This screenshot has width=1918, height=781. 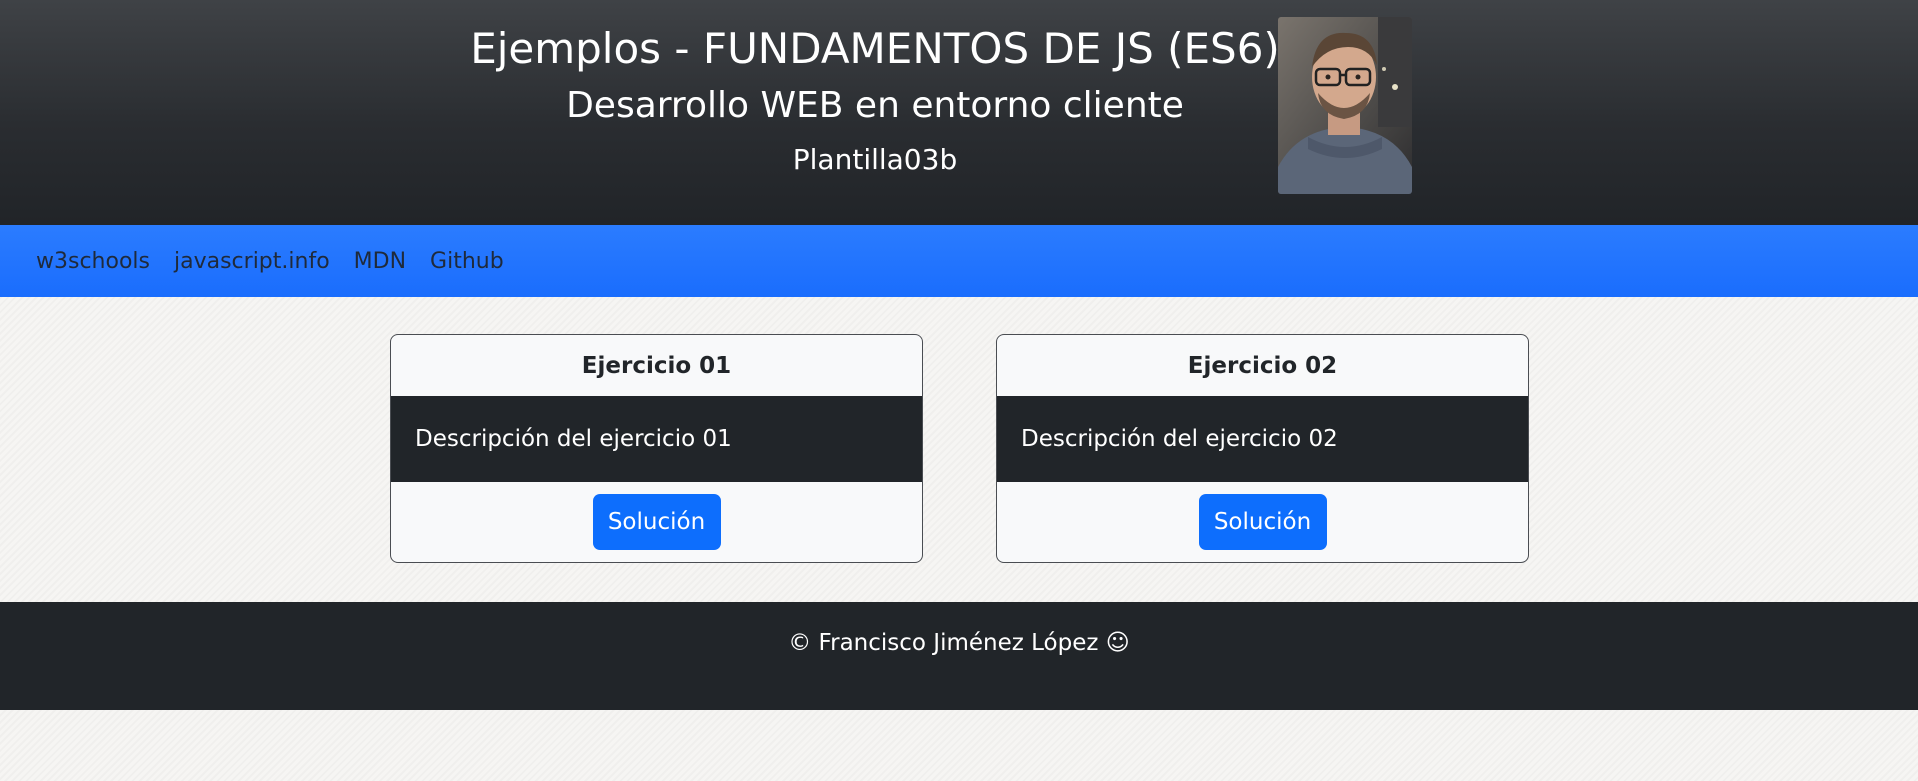 I want to click on page-subtitle: Desarrollo WEB en entorno cliente, so click(x=875, y=105).